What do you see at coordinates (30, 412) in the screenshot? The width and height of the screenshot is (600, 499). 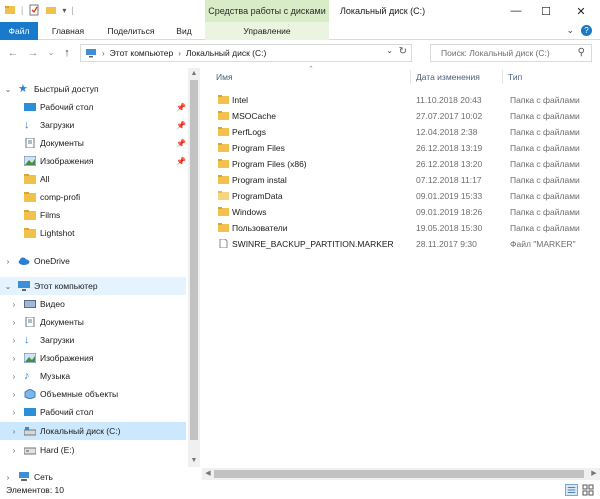 I see `desktop-icon` at bounding box center [30, 412].